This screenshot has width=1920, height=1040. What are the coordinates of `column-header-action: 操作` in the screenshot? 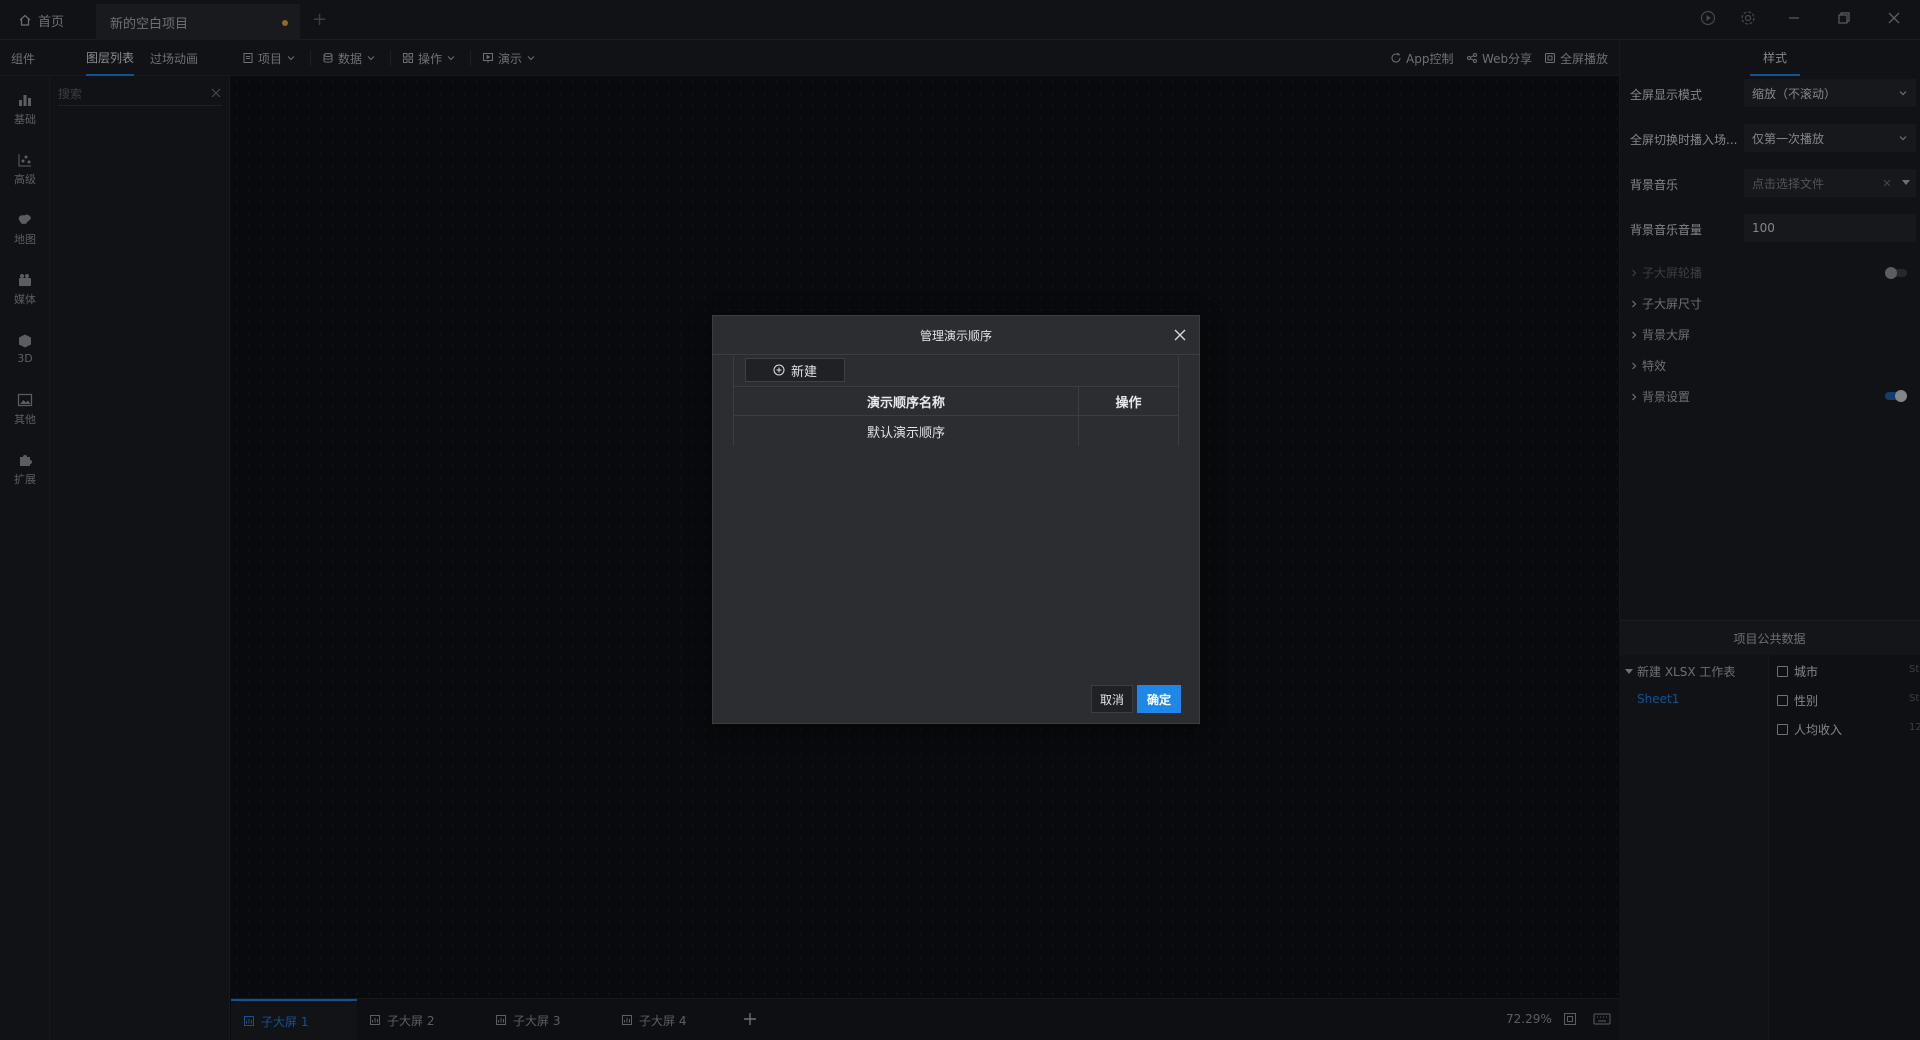 It's located at (1128, 401).